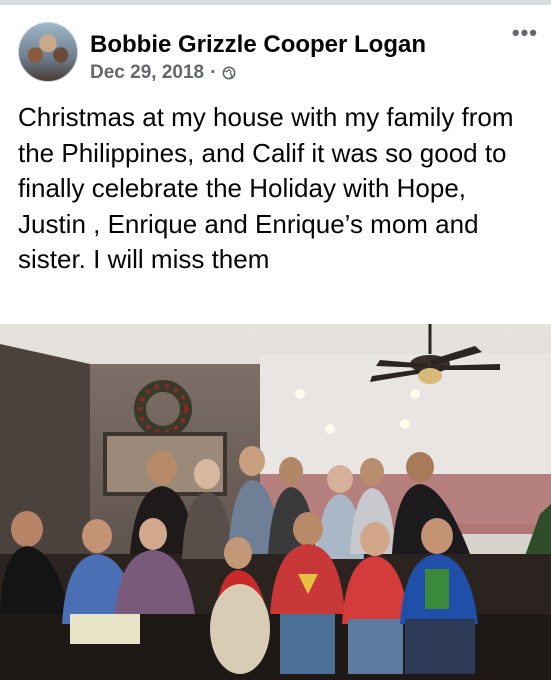 This screenshot has width=551, height=680. I want to click on globe-icon, so click(229, 73).